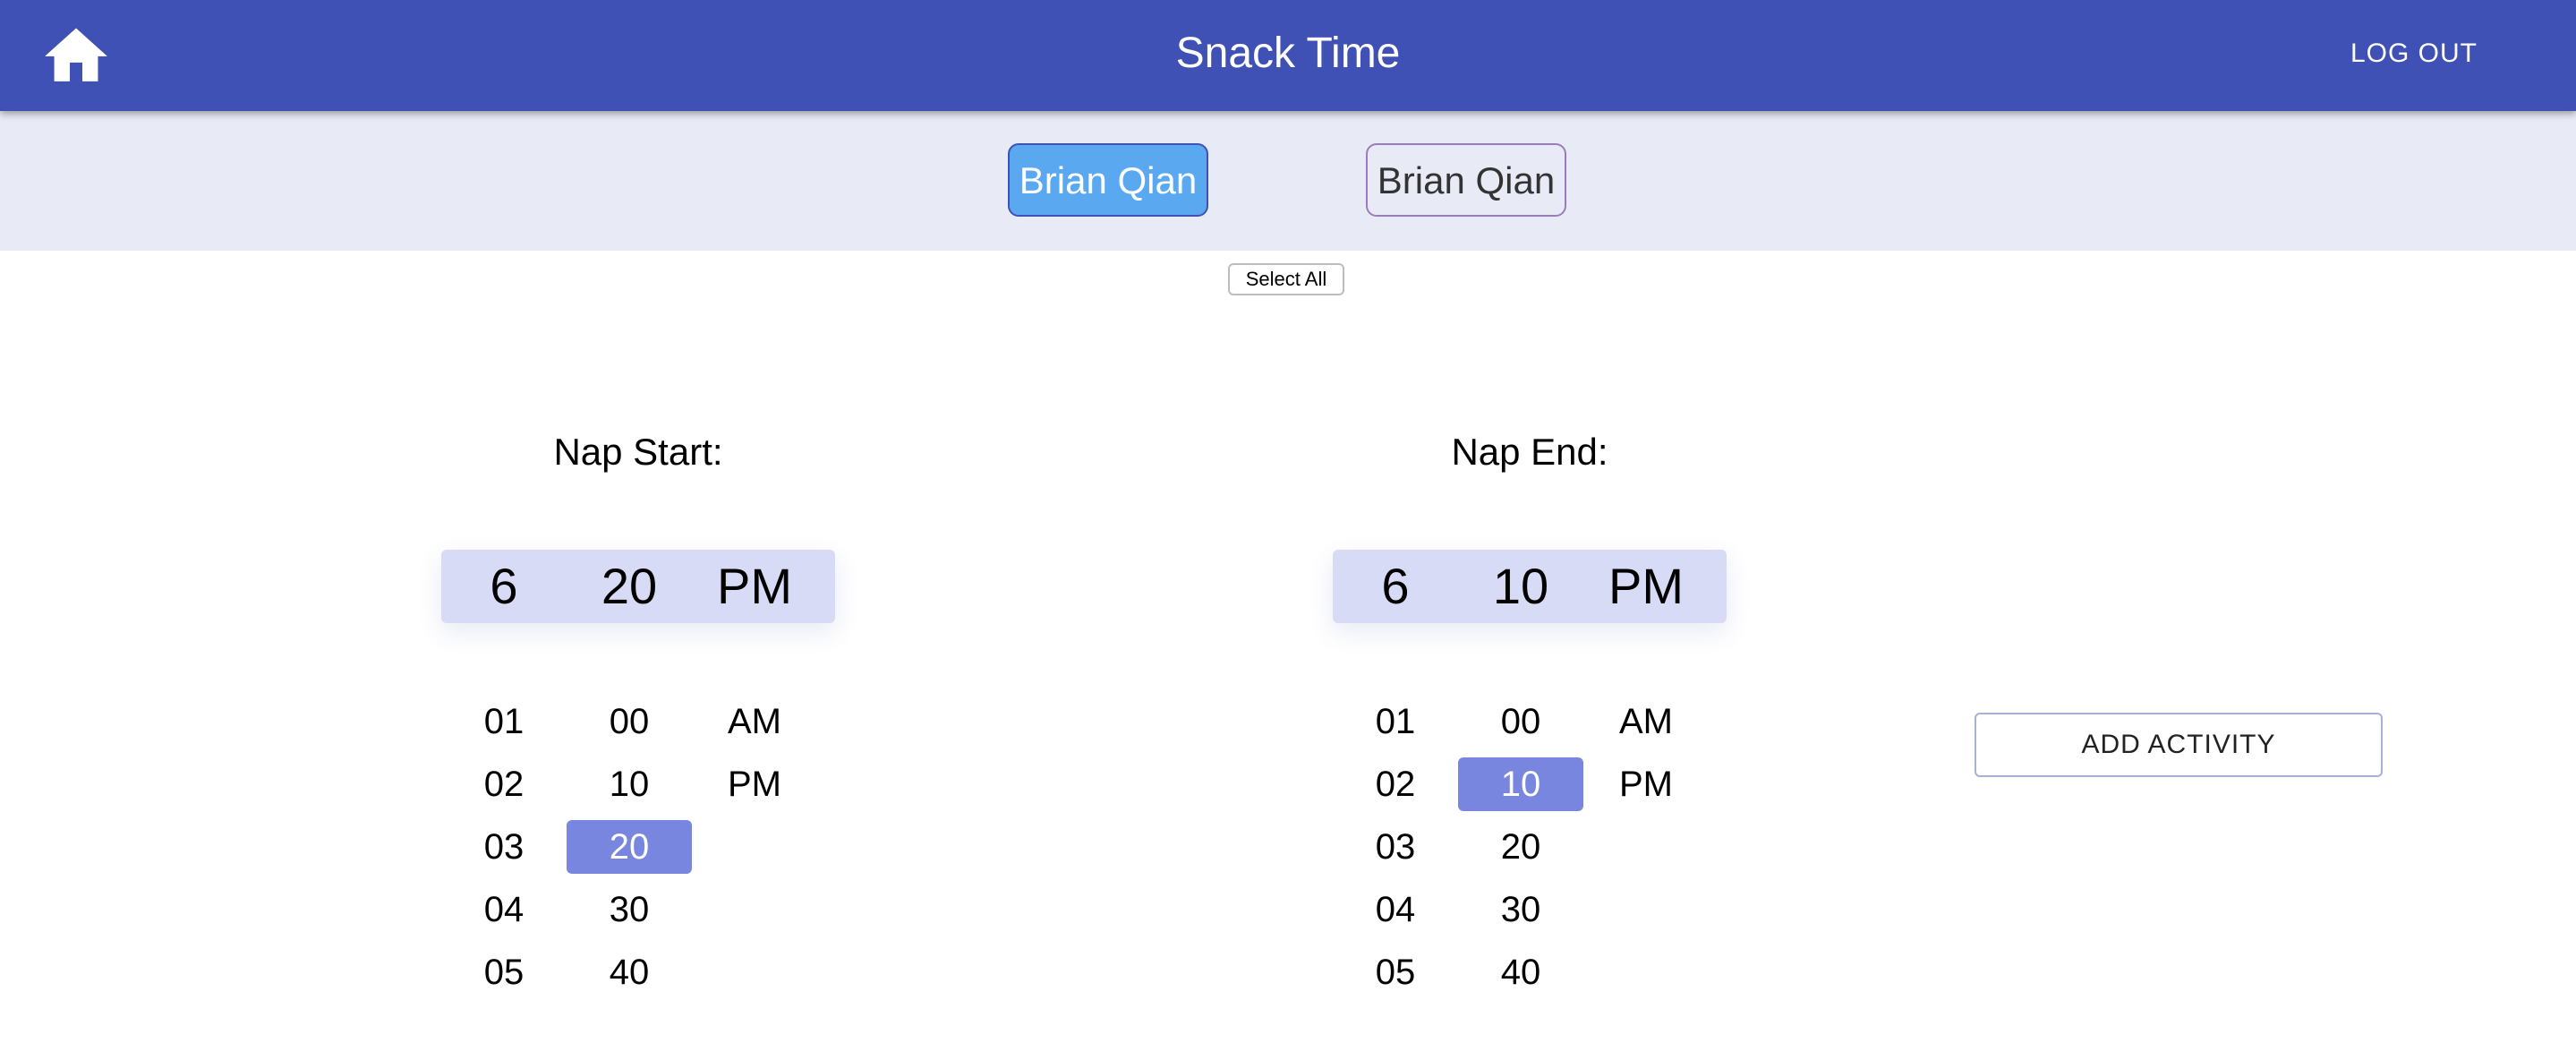 This screenshot has width=2576, height=1060. Describe the element at coordinates (1529, 452) in the screenshot. I see `nap-end-label: Nap End:` at that location.